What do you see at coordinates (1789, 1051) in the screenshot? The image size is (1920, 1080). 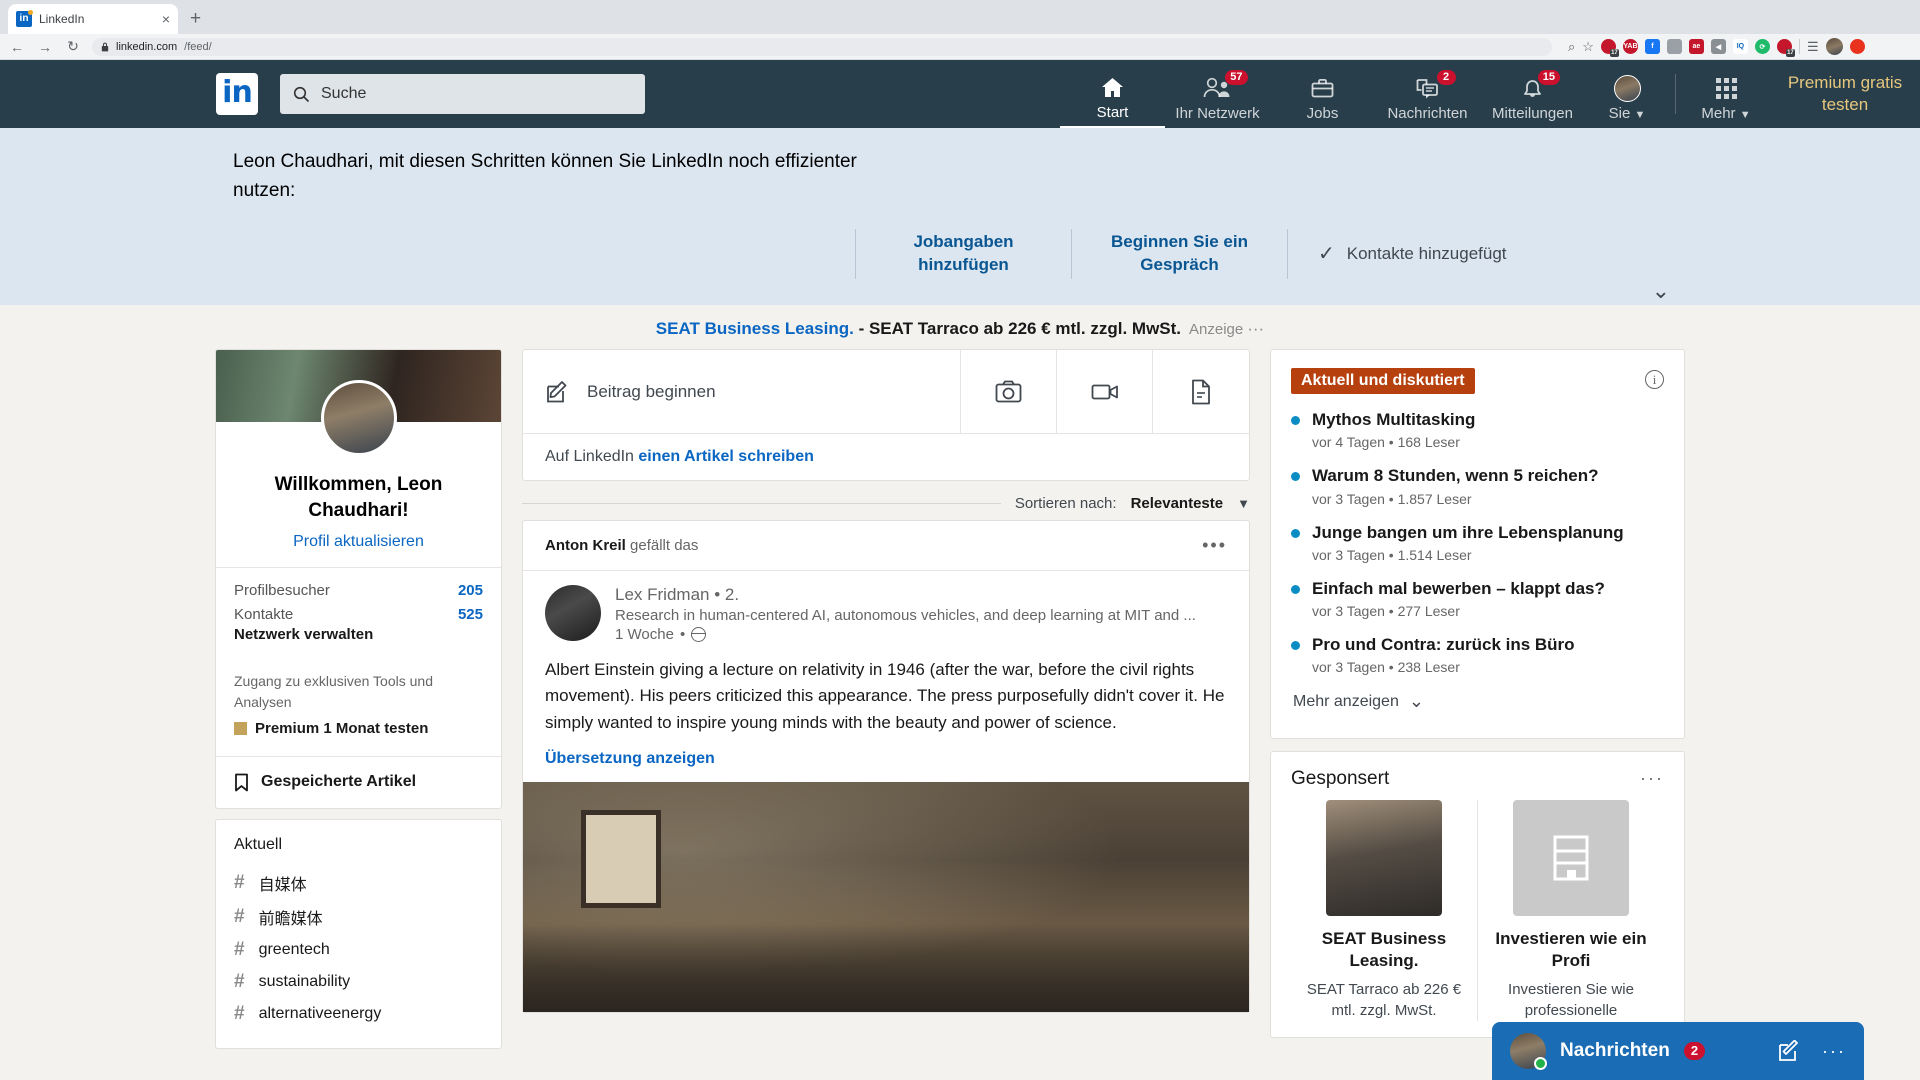 I see `compose-icon` at bounding box center [1789, 1051].